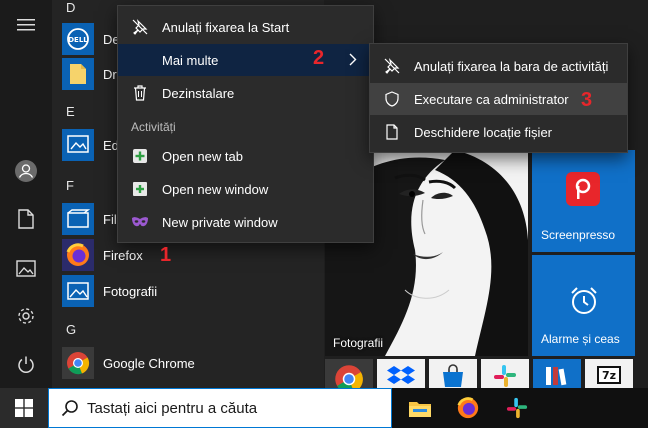 The width and height of the screenshot is (648, 428). I want to click on alarms-clock-tile: Alarme și ceas, so click(583, 305).